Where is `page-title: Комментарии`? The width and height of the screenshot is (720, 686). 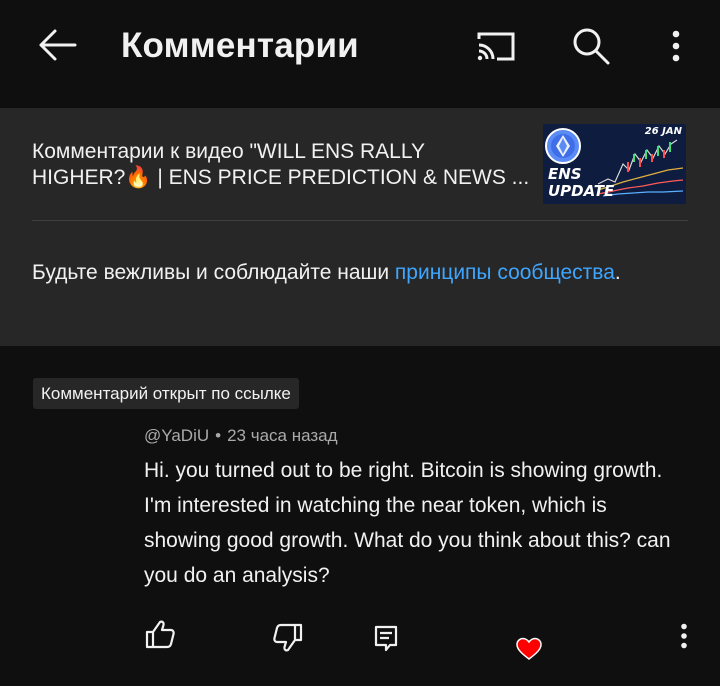
page-title: Комментарии is located at coordinates (240, 45).